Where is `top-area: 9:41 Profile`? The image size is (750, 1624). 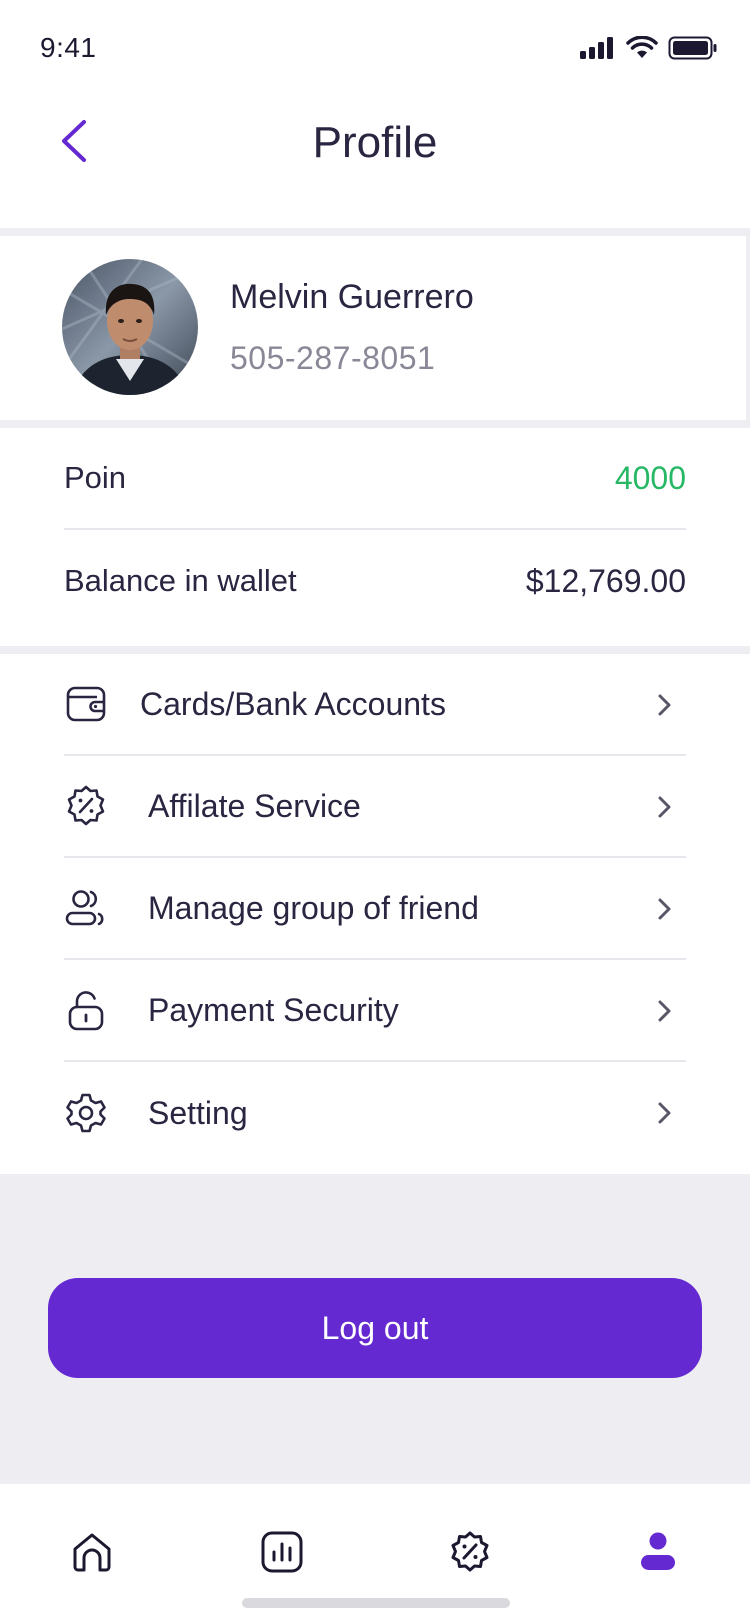
top-area: 9:41 Profile is located at coordinates (375, 114).